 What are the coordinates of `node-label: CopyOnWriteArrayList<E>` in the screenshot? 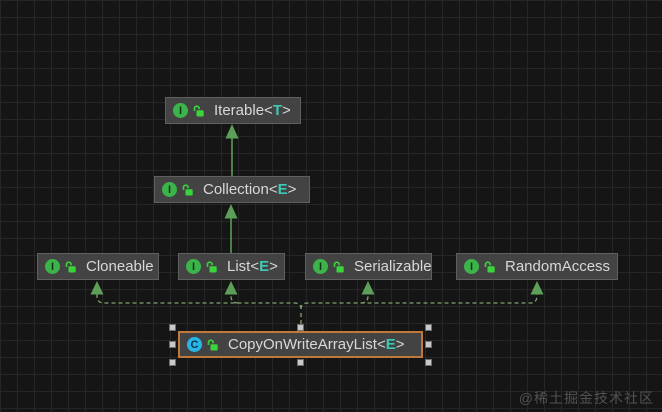 It's located at (316, 344).